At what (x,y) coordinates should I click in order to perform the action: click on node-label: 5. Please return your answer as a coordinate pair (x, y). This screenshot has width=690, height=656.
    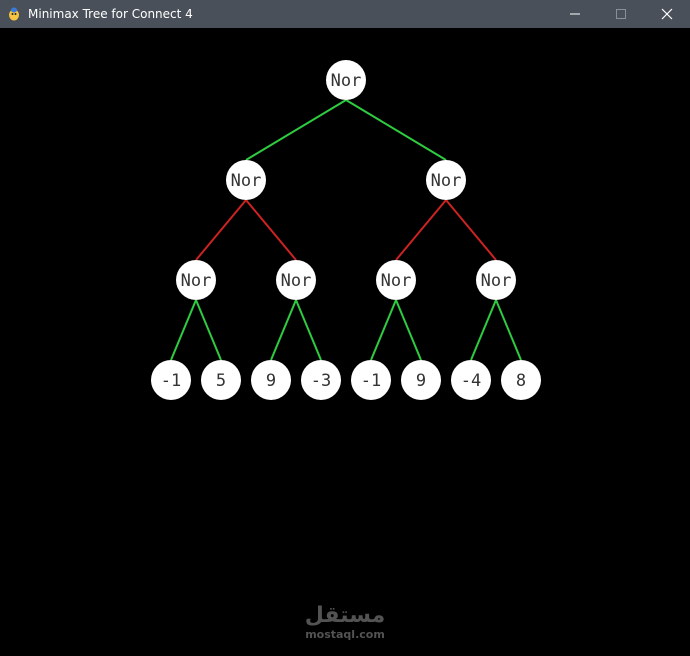
    Looking at the image, I should click on (221, 381).